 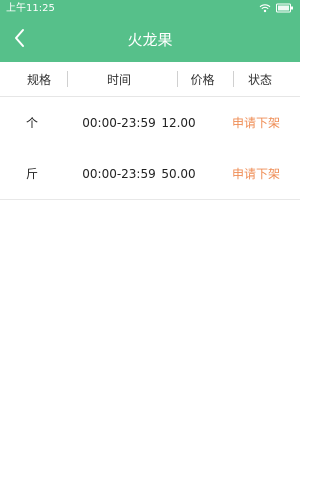 I want to click on status-bar: 上午11:25, so click(x=150, y=9).